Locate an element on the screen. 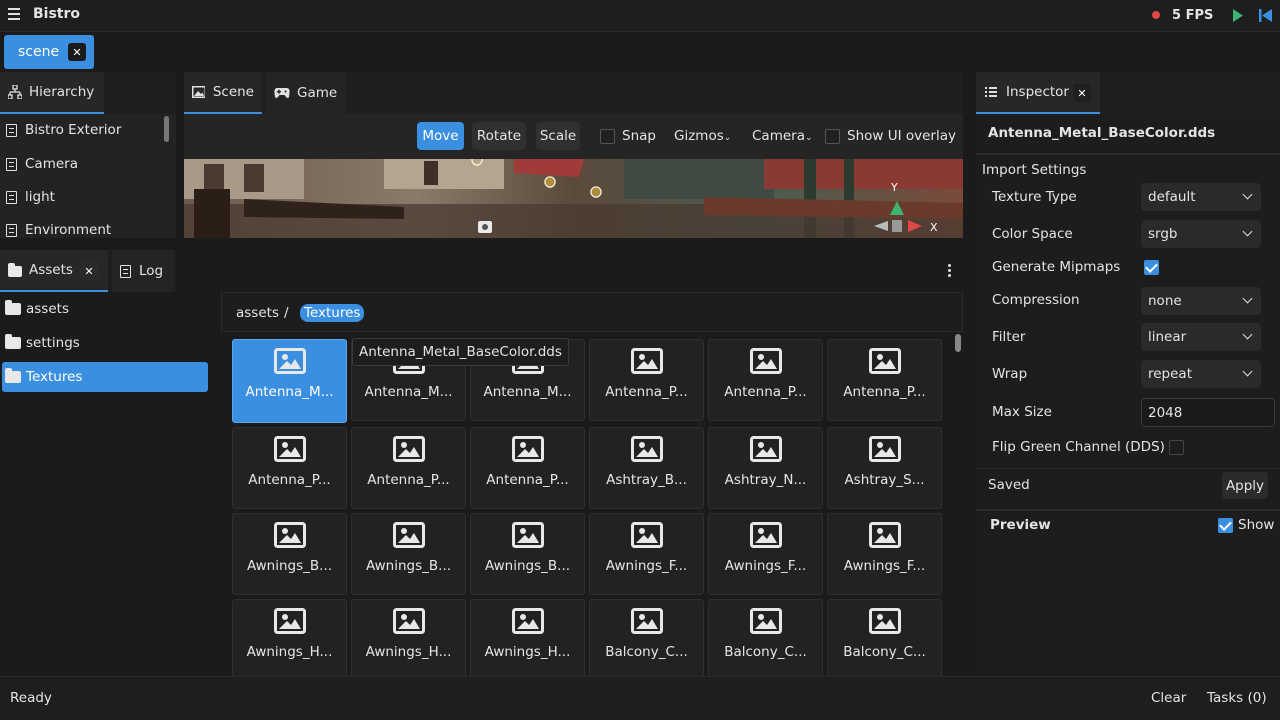 This screenshot has width=1280, height=720. divider is located at coordinates (1128, 154).